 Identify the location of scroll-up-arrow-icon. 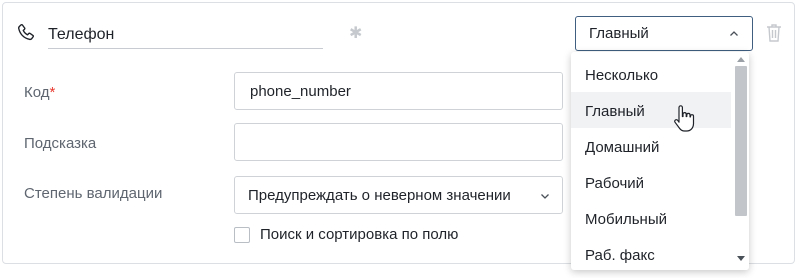
(741, 59).